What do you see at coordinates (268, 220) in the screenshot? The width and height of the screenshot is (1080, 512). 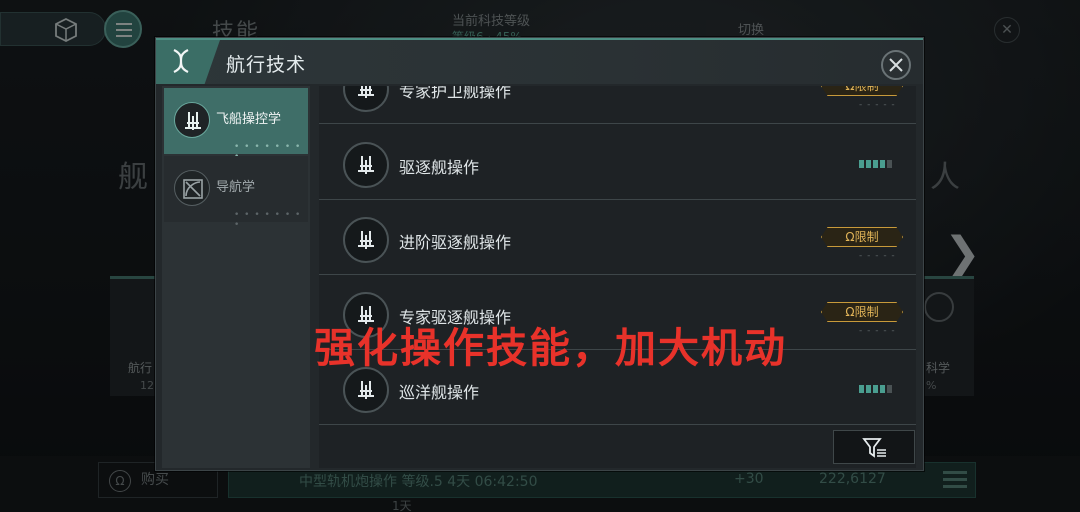 I see `sidebar-item-progress: • • • • • • • •` at bounding box center [268, 220].